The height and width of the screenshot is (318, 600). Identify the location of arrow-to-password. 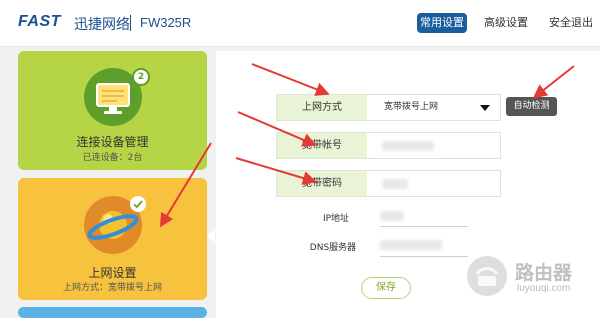
(276, 171).